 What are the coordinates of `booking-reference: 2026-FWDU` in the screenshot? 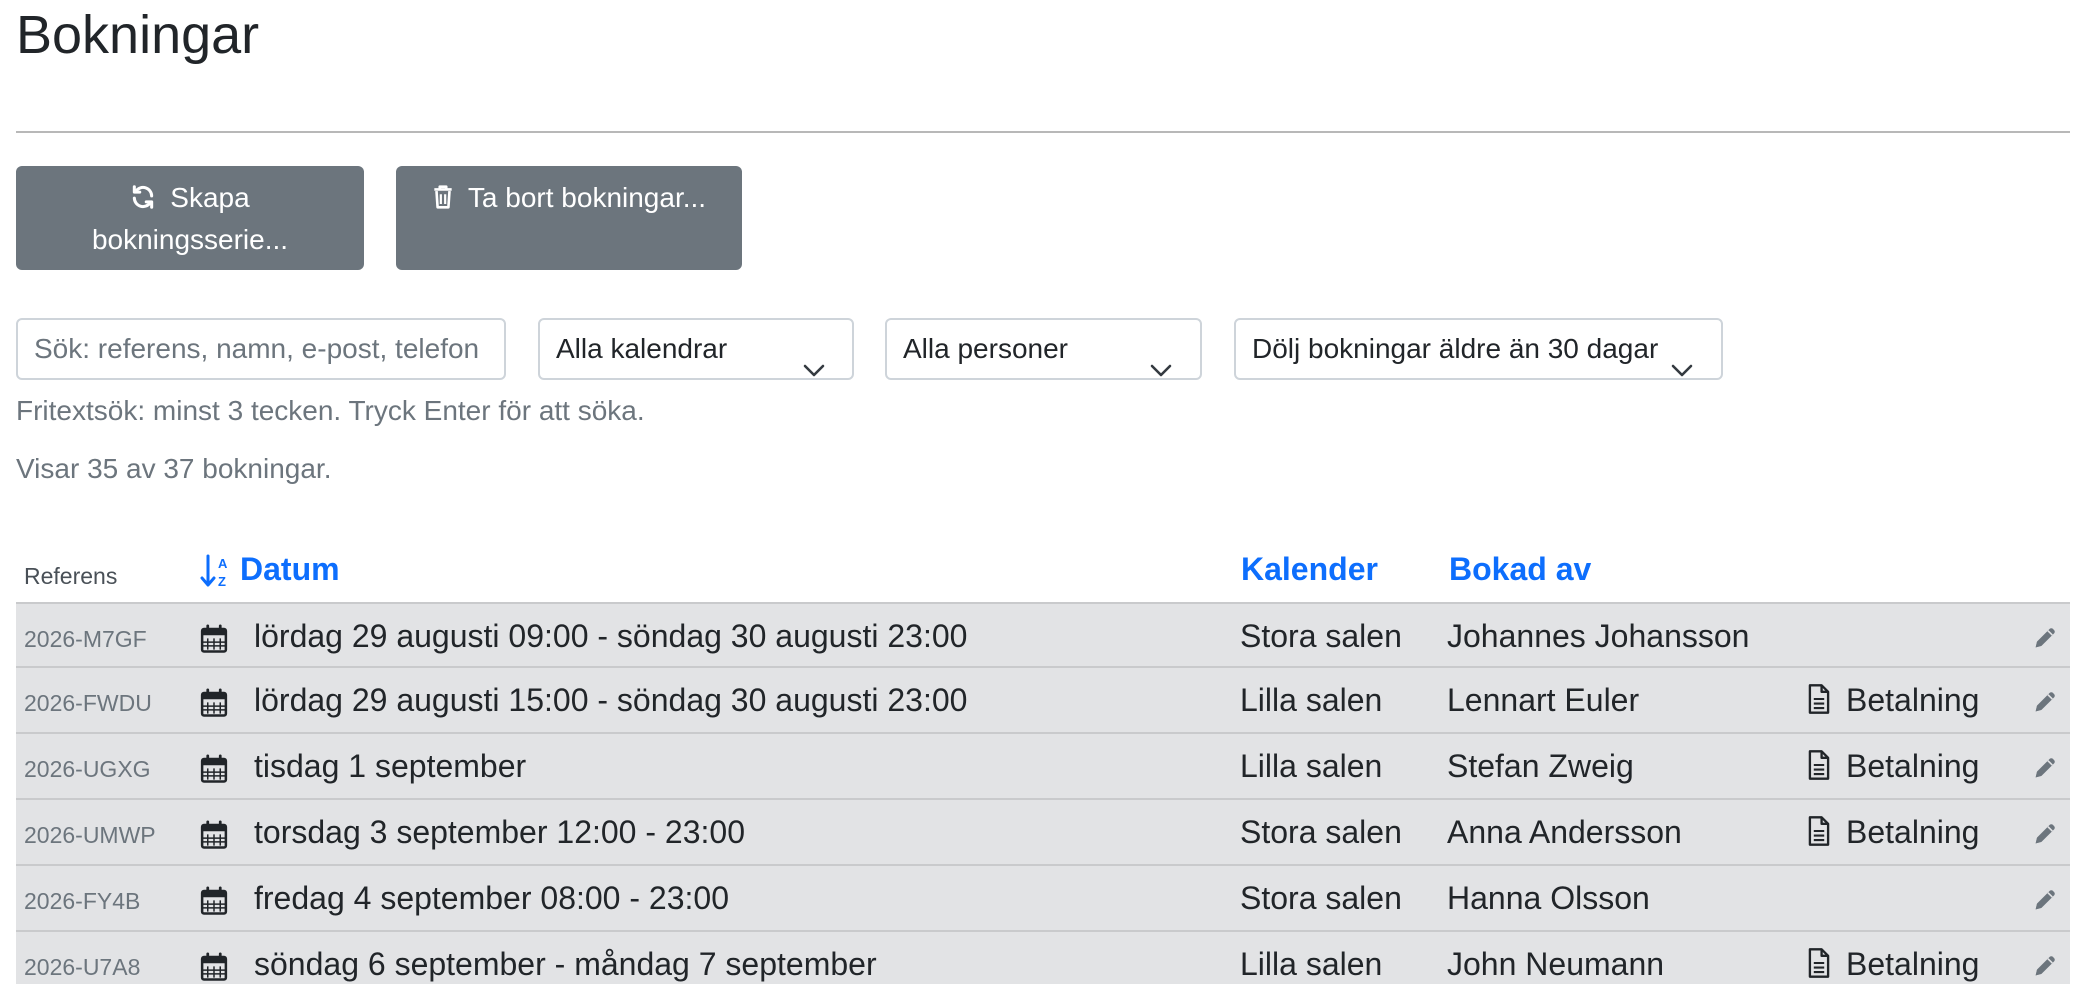 It's located at (88, 703).